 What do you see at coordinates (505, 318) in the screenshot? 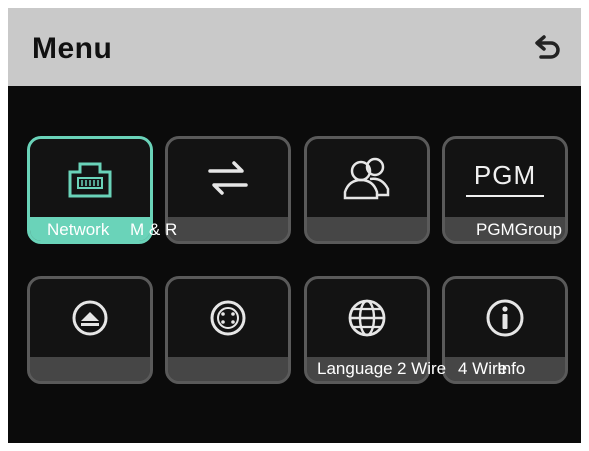
I see `info-icon` at bounding box center [505, 318].